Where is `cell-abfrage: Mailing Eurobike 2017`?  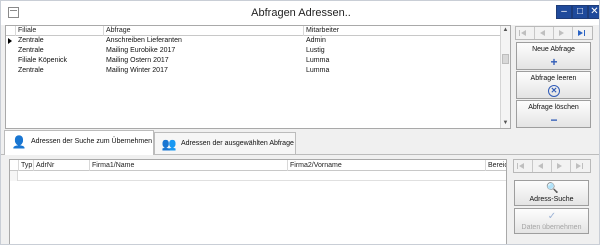 cell-abfrage: Mailing Eurobike 2017 is located at coordinates (141, 50).